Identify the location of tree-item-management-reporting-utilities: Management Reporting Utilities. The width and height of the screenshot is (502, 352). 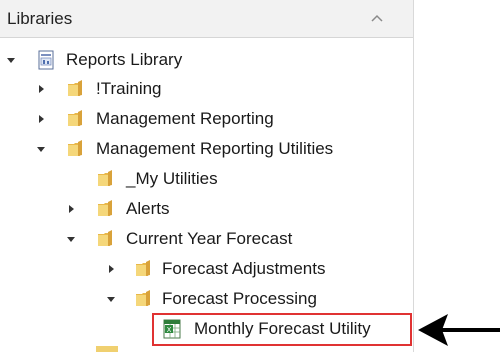
(206, 149).